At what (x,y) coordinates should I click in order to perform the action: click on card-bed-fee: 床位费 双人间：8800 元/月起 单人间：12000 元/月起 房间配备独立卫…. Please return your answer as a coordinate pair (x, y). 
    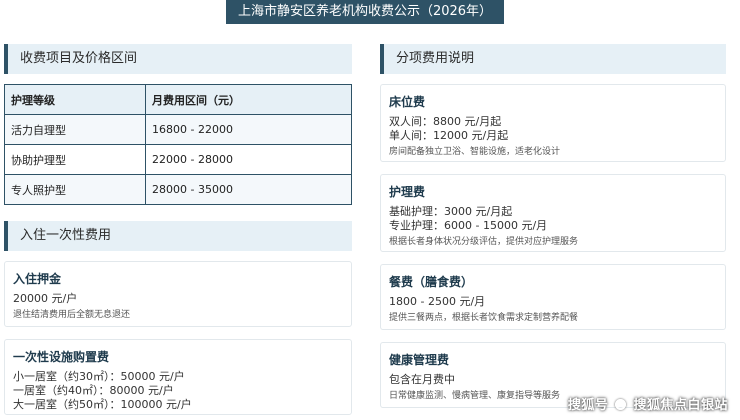
    Looking at the image, I should click on (553, 123).